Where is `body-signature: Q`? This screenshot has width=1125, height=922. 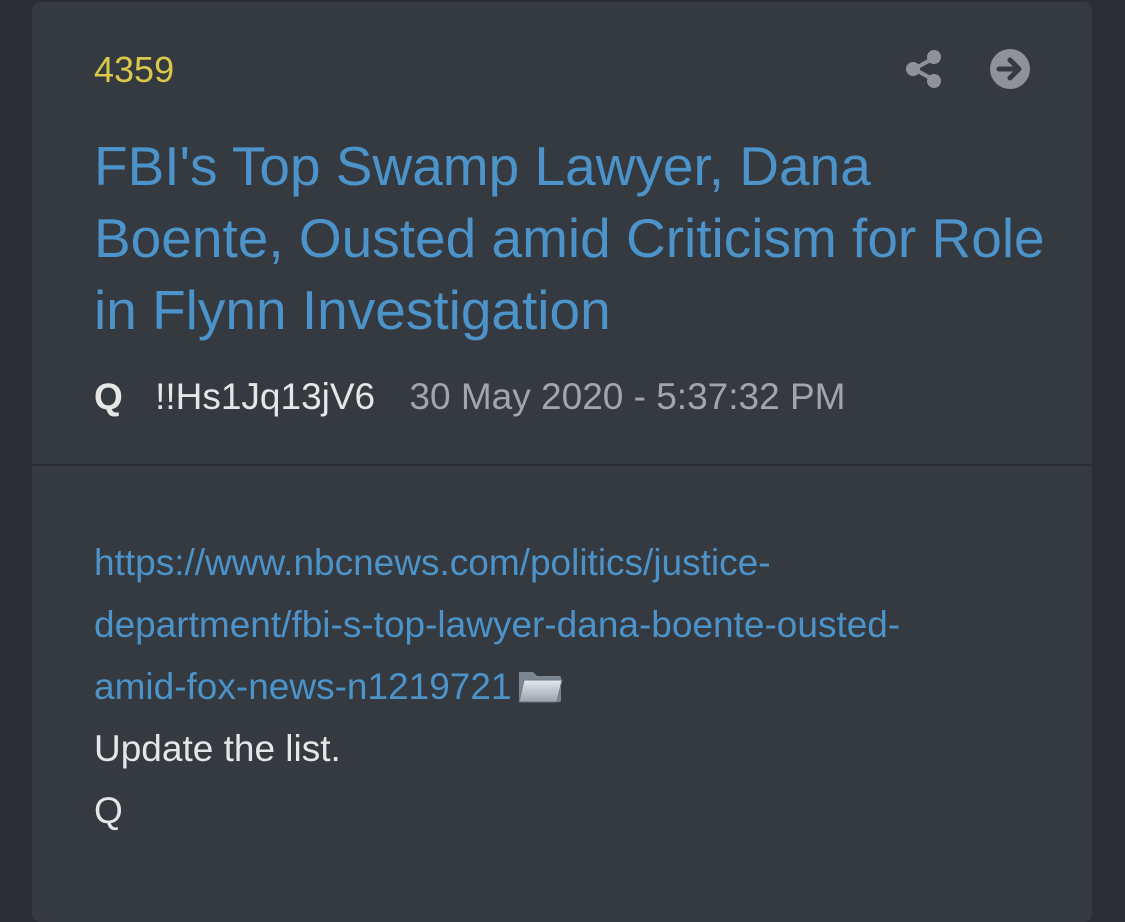 body-signature: Q is located at coordinates (108, 810).